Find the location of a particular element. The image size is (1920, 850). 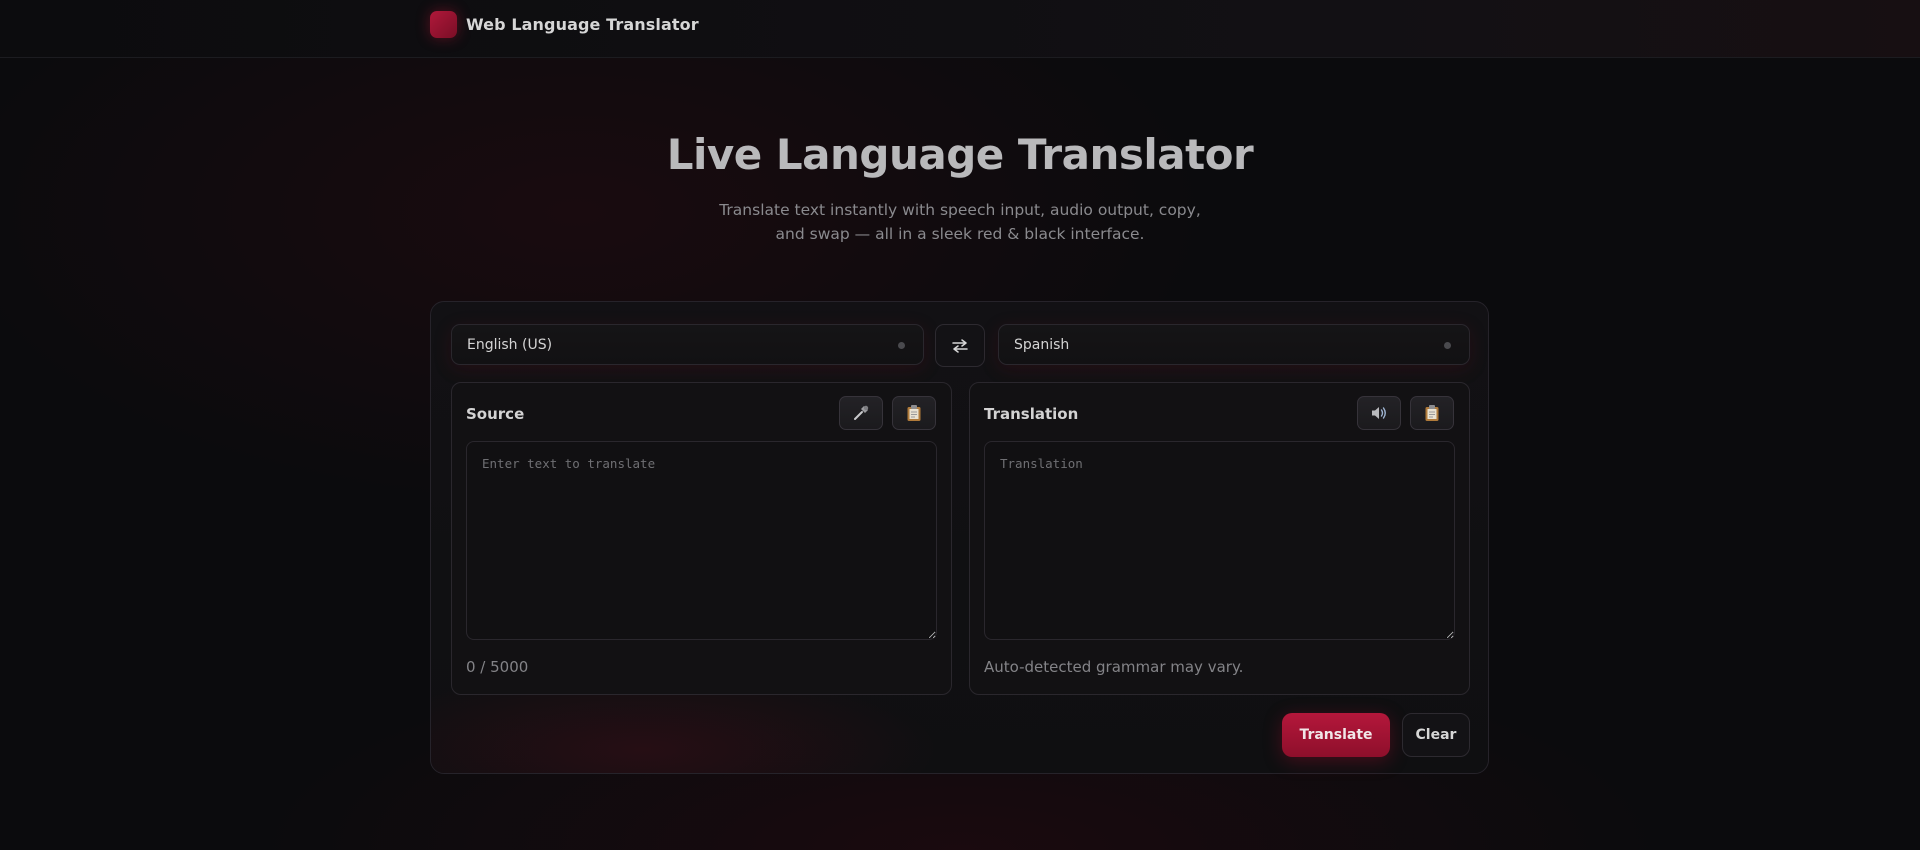

translation-output is located at coordinates (1219, 540).